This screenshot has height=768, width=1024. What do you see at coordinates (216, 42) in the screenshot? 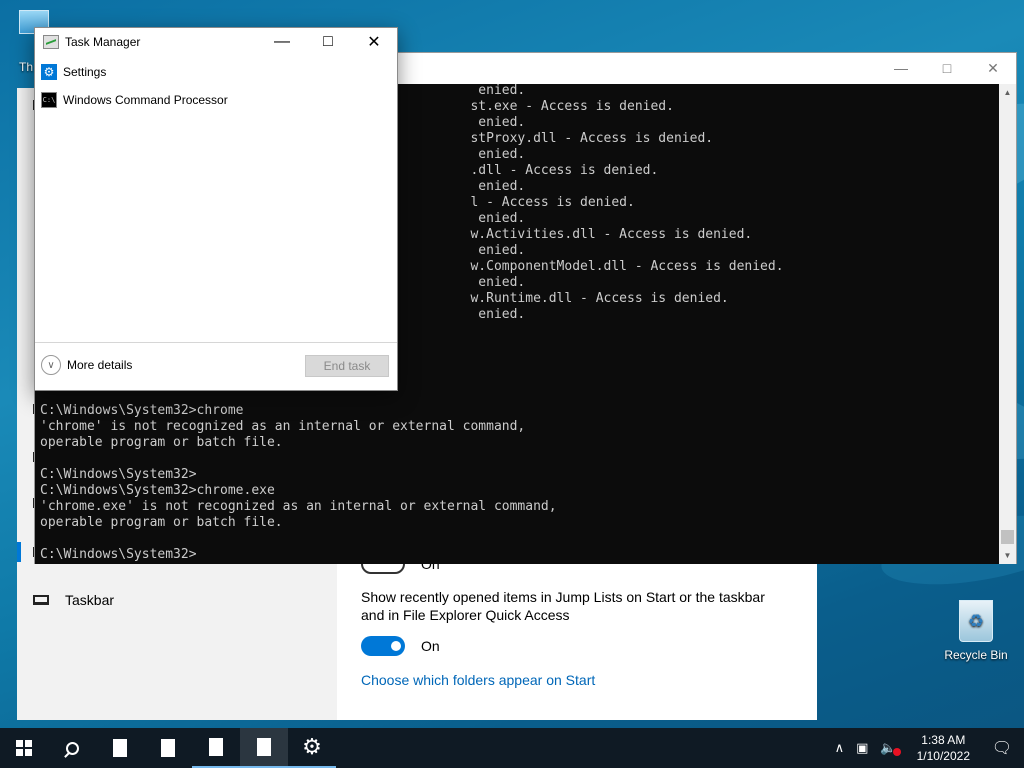
I see `task-manager-titlebar: Task Manager — □ ✕` at bounding box center [216, 42].